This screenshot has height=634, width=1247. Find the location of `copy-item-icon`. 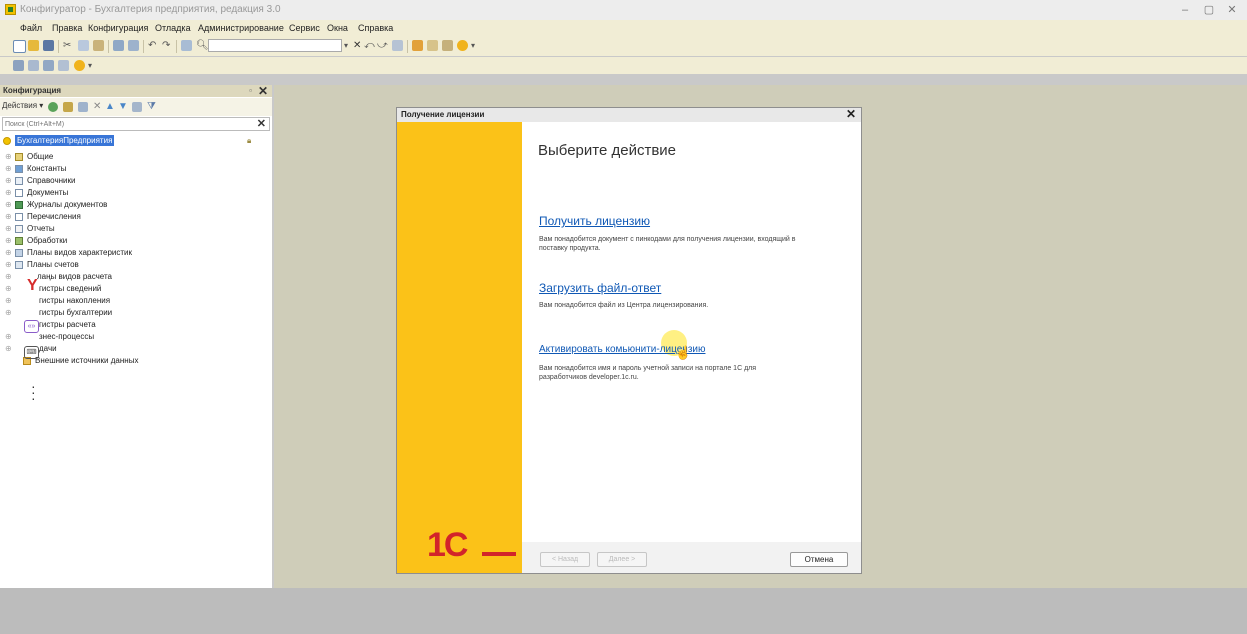

copy-item-icon is located at coordinates (83, 107).